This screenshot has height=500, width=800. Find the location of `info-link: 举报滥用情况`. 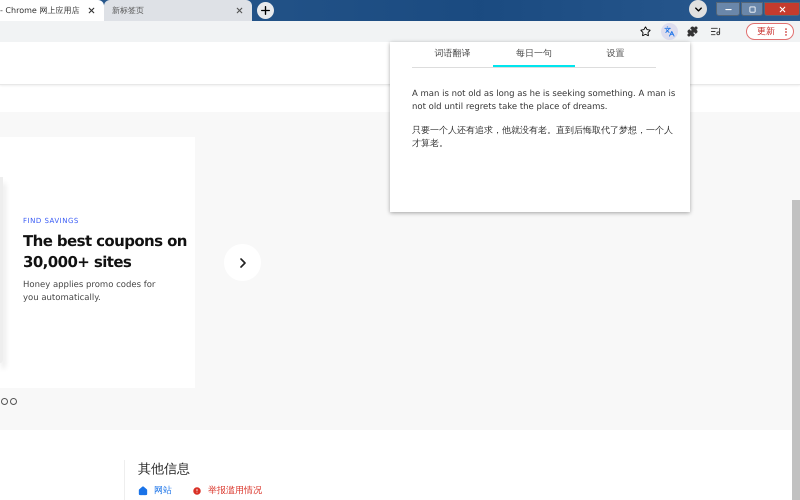

info-link: 举报滥用情况 is located at coordinates (227, 490).